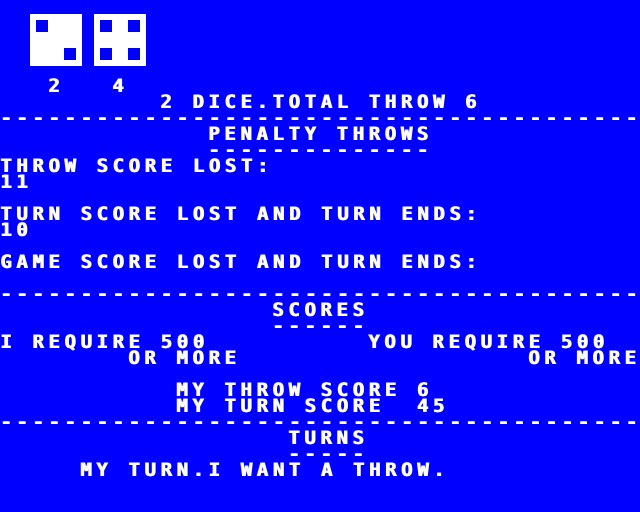 The image size is (640, 512). What do you see at coordinates (16, 182) in the screenshot?
I see `throw-score-lost-value: 11` at bounding box center [16, 182].